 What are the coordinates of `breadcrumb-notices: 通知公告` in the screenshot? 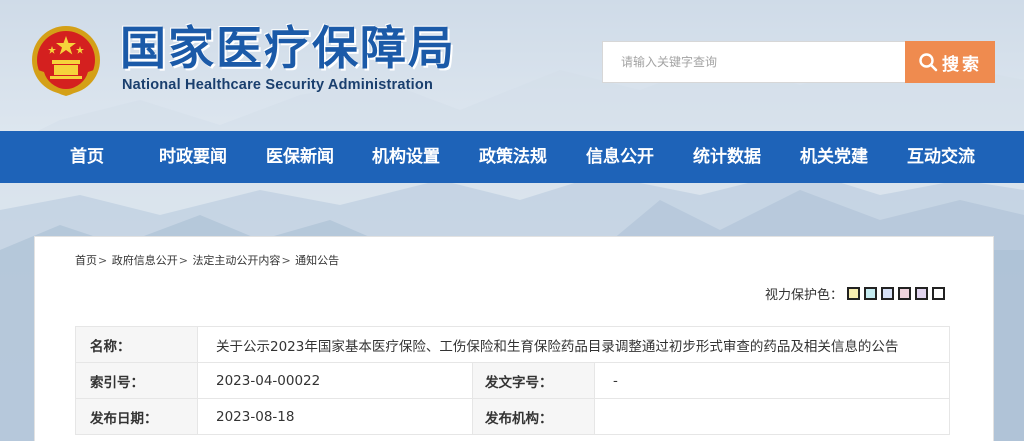 It's located at (317, 260).